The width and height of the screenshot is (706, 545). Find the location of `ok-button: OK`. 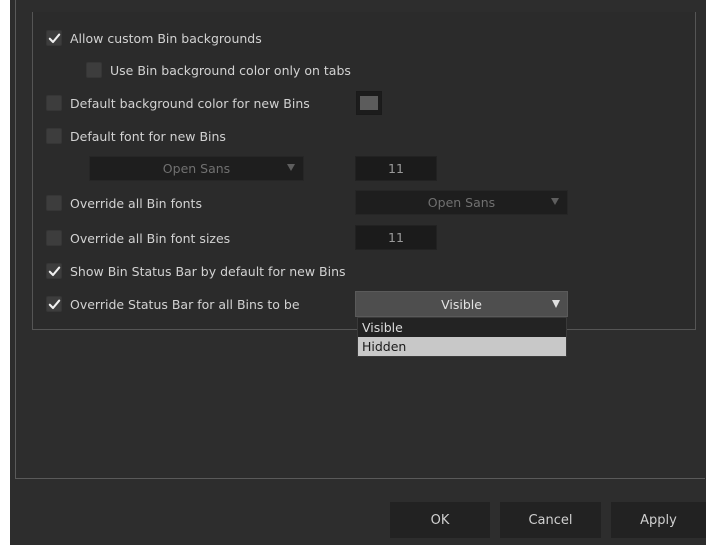

ok-button: OK is located at coordinates (440, 520).